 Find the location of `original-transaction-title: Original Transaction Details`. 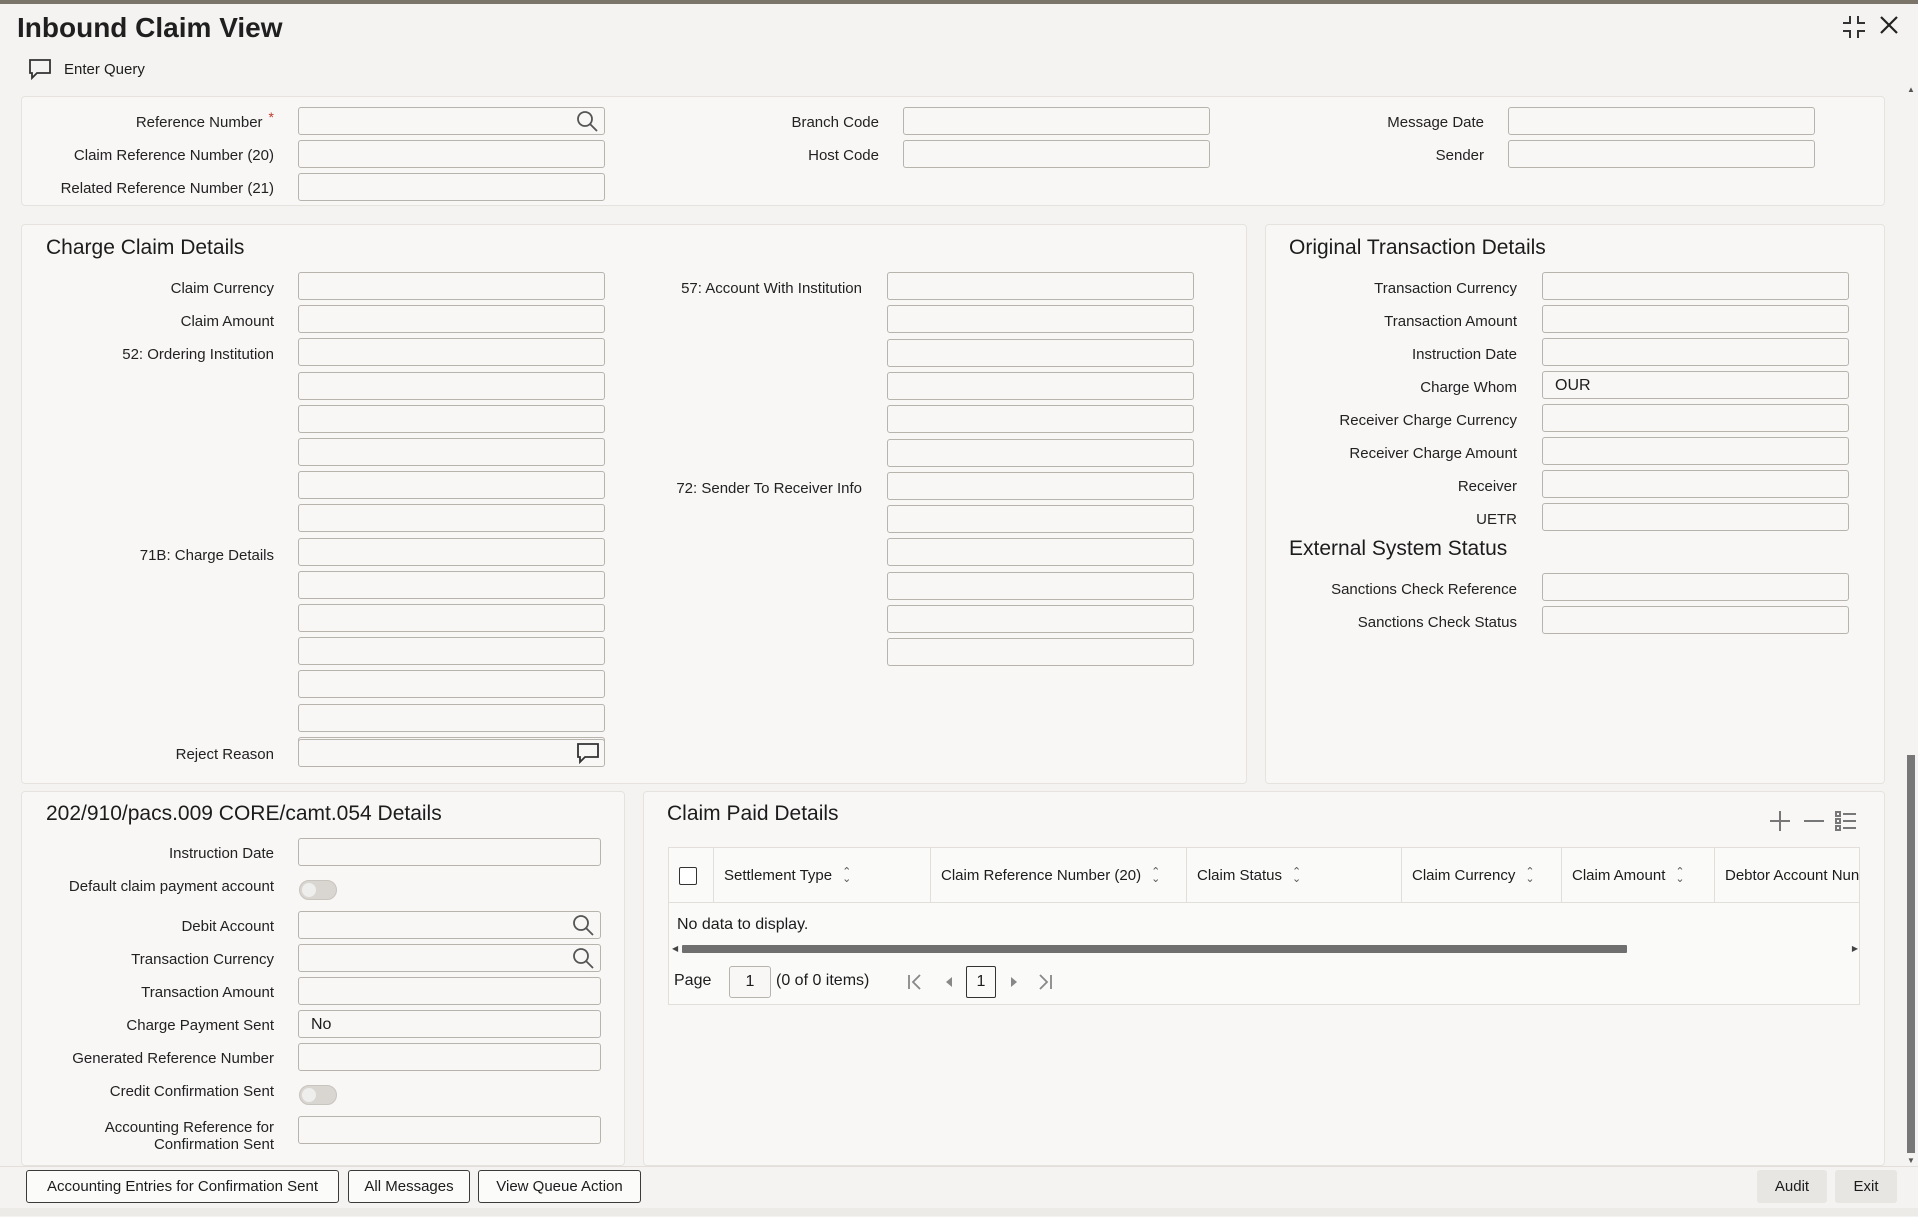

original-transaction-title: Original Transaction Details is located at coordinates (1417, 247).